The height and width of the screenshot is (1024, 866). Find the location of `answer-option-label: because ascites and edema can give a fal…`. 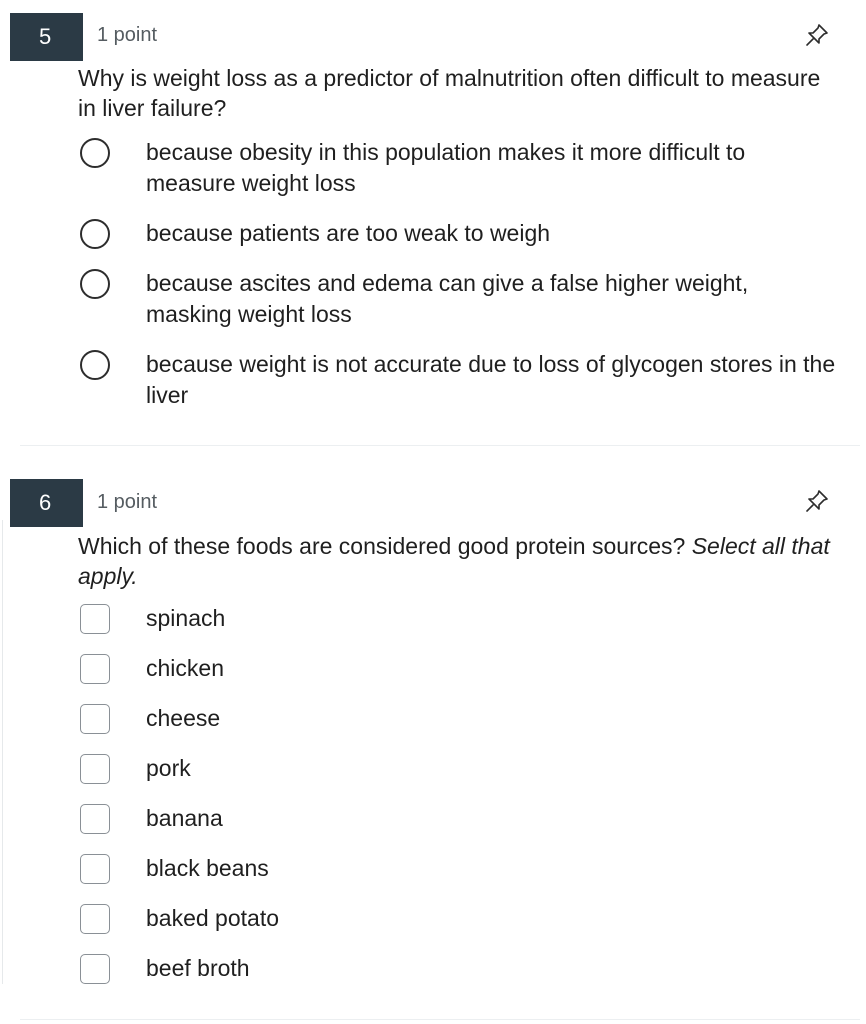

answer-option-label: because ascites and edema can give a fal… is located at coordinates (447, 298).